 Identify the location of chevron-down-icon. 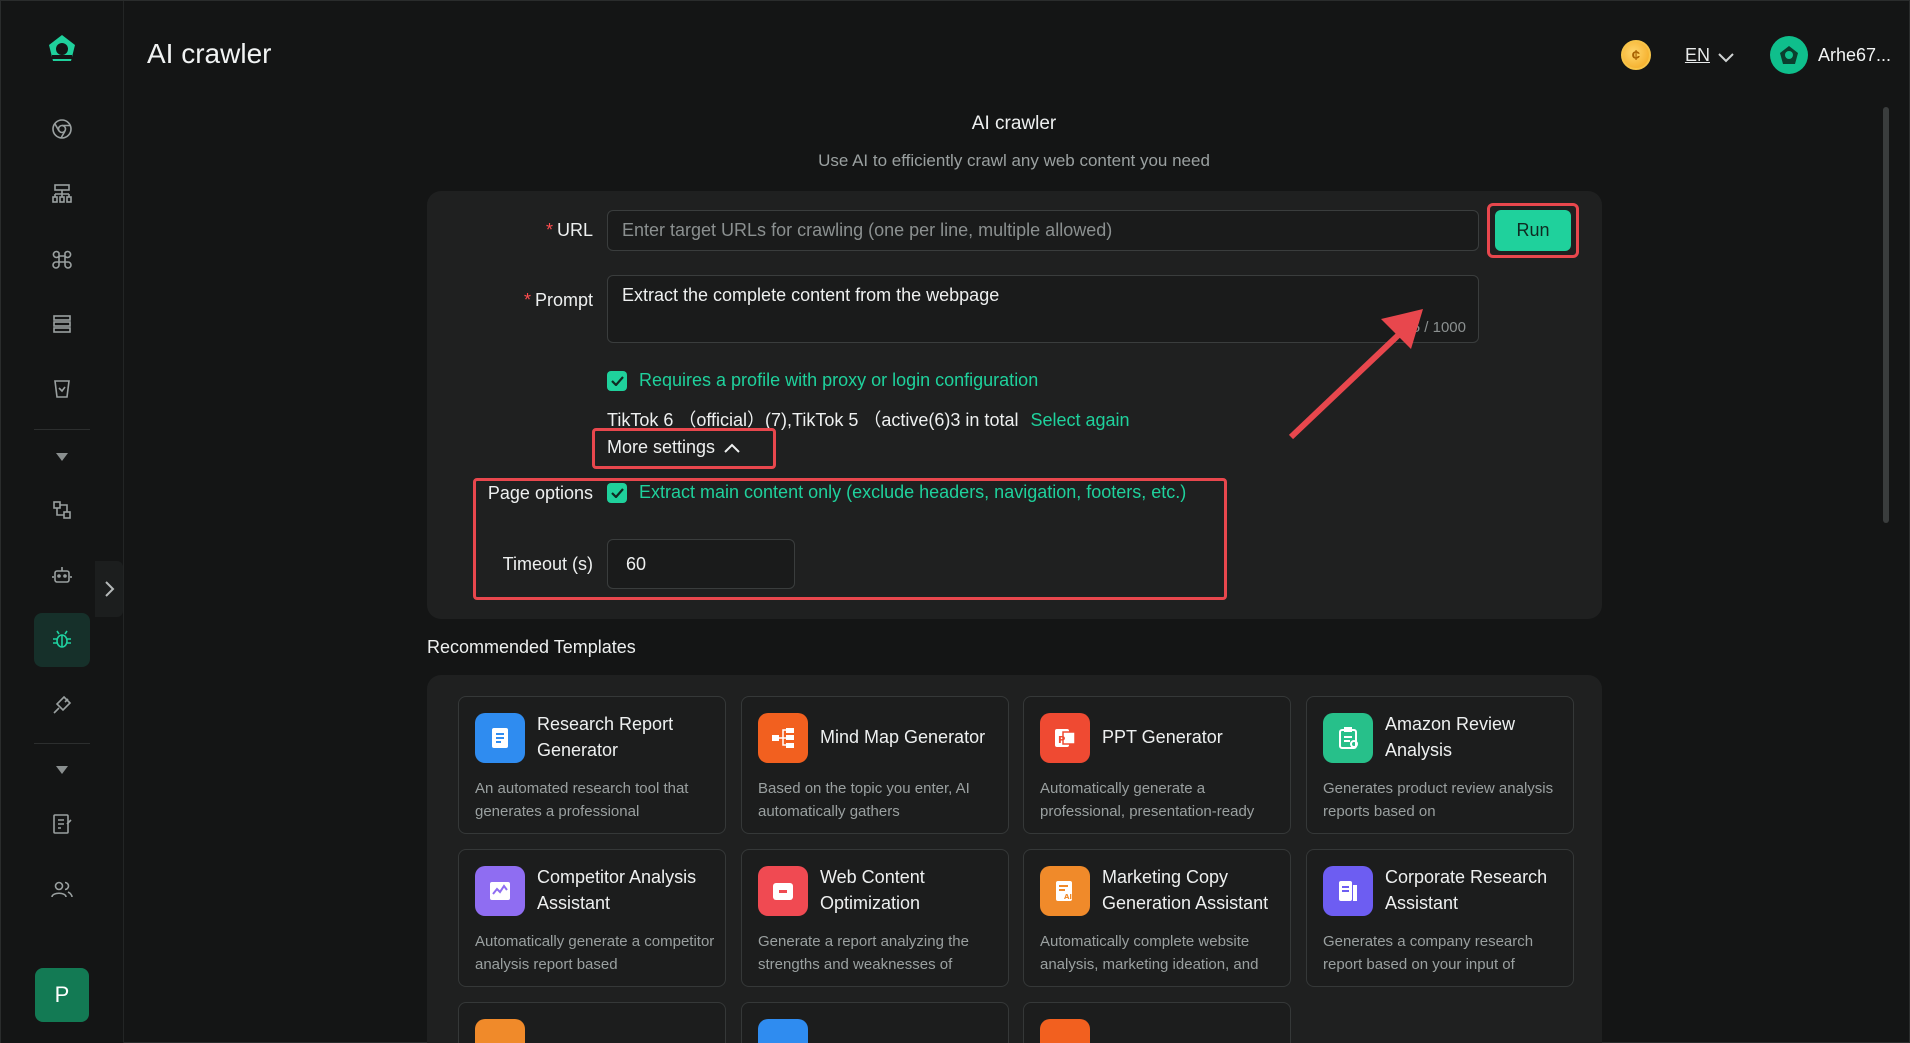
(1726, 56).